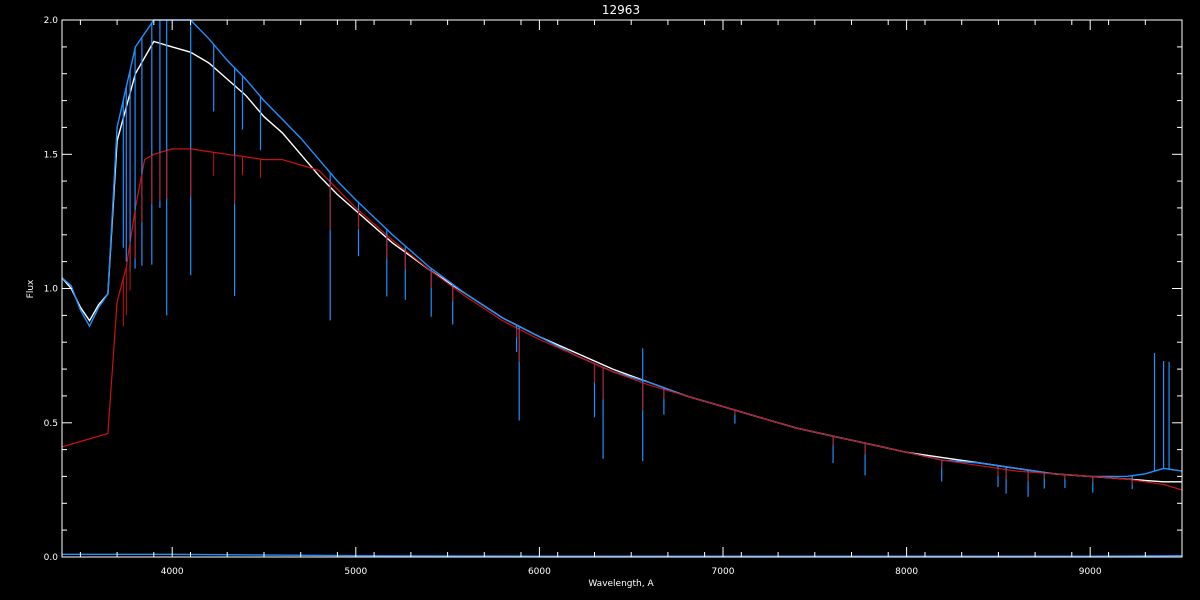  I want to click on x-axis-label: Wavelength, A, so click(621, 584).